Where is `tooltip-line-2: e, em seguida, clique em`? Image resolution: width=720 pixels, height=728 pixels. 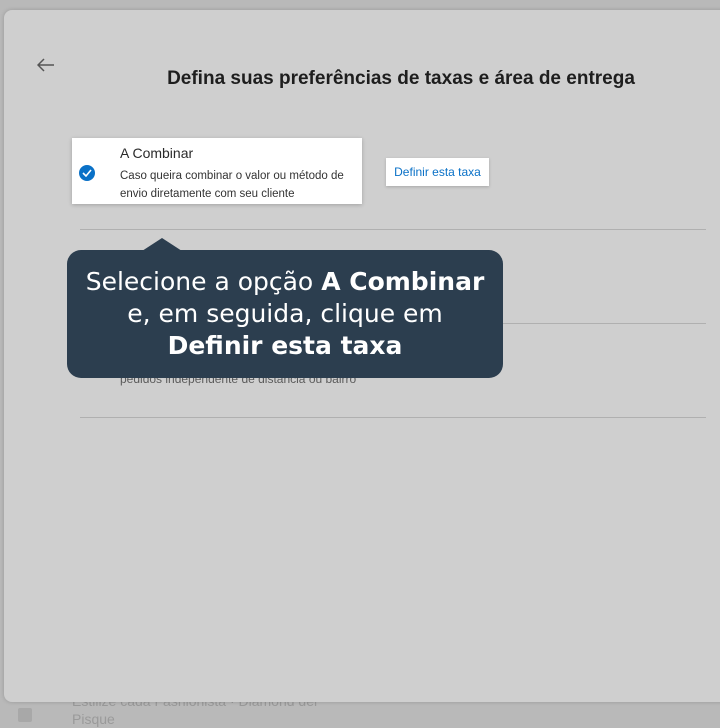 tooltip-line-2: e, em seguida, clique em is located at coordinates (285, 313).